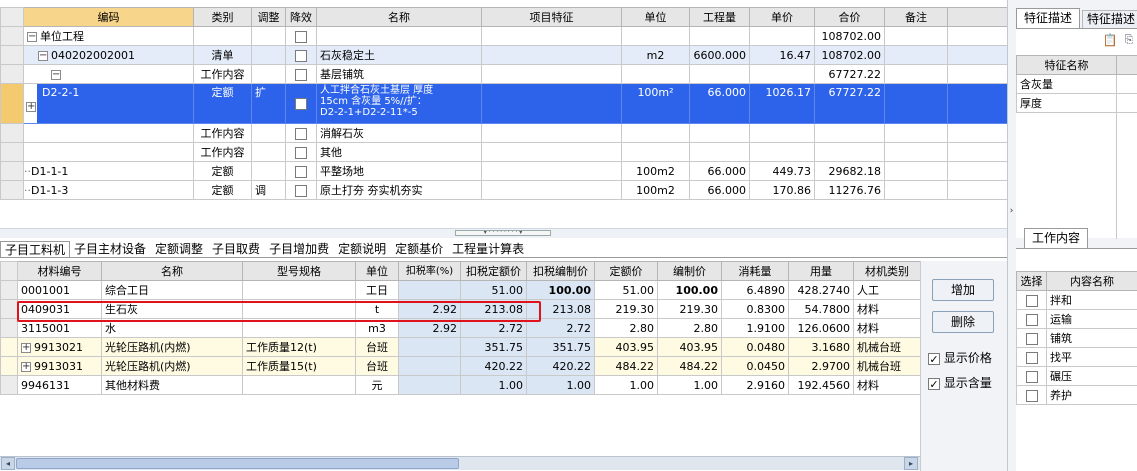 The height and width of the screenshot is (471, 1137). Describe the element at coordinates (172, 347) in the screenshot. I see `cell-material-name: 光轮压路机(内燃)` at that location.